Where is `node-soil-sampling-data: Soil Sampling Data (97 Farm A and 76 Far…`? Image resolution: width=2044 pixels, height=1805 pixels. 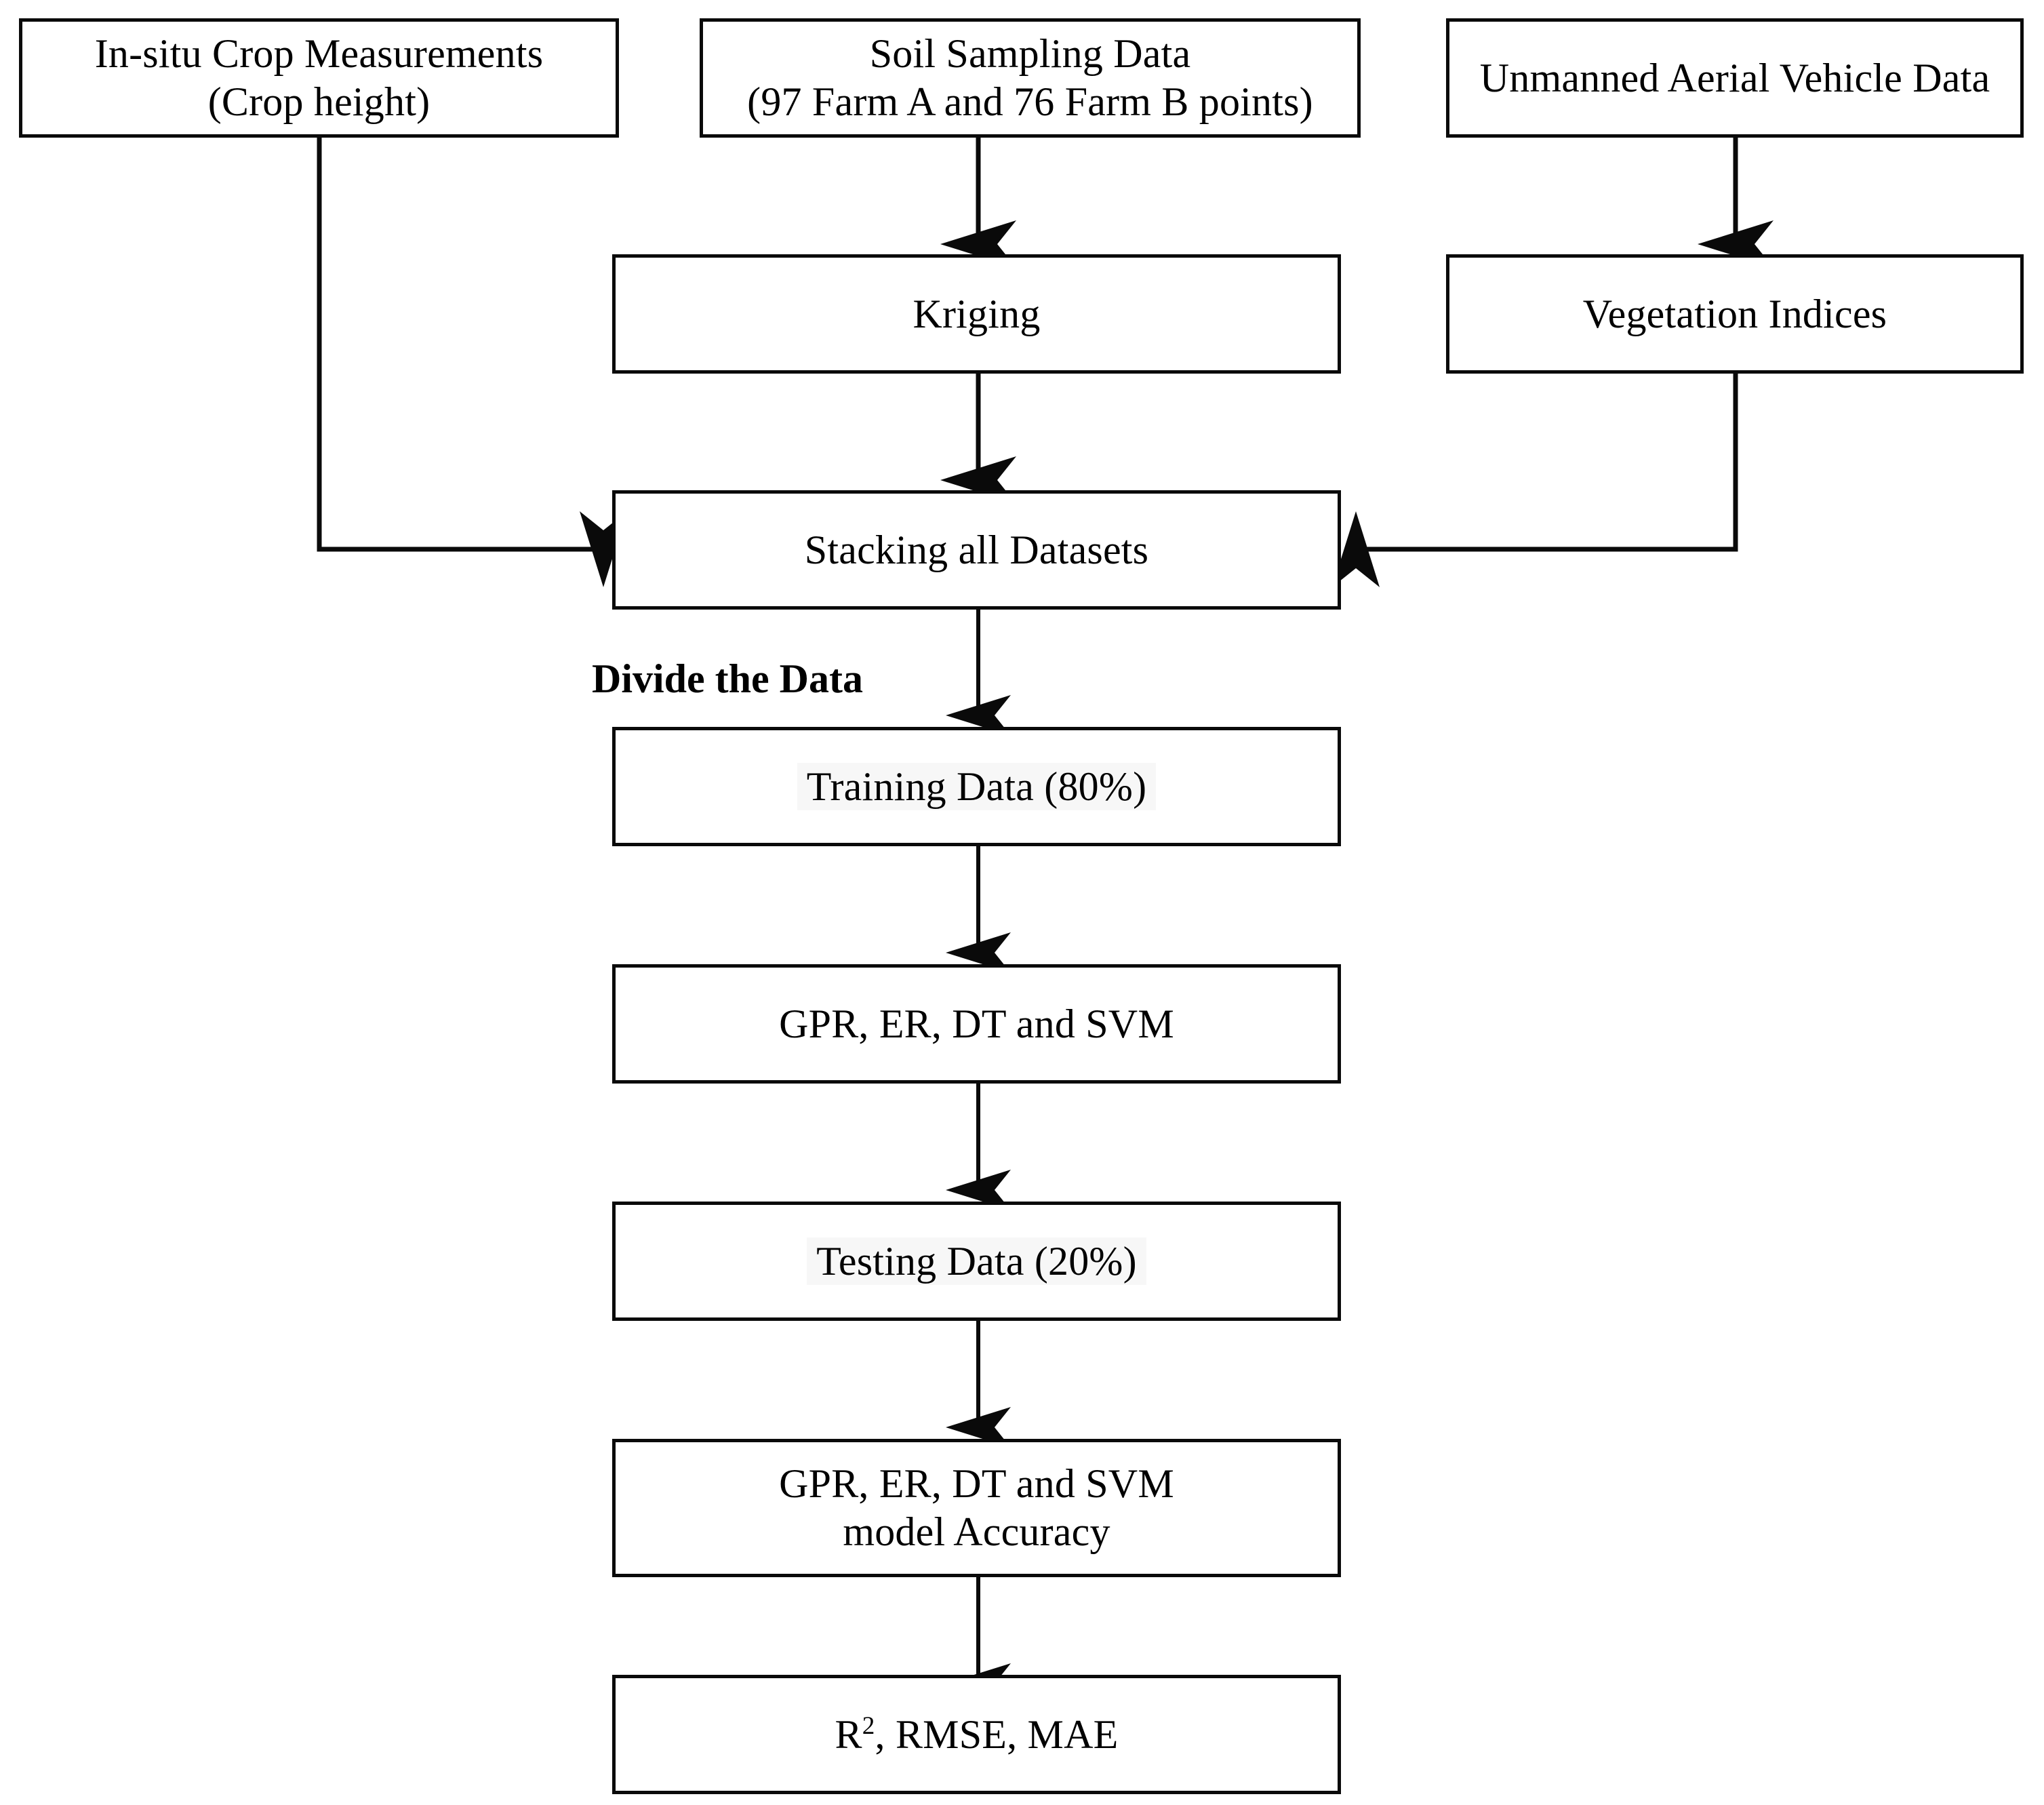
node-soil-sampling-data: Soil Sampling Data (97 Farm A and 76 Far… is located at coordinates (1030, 78).